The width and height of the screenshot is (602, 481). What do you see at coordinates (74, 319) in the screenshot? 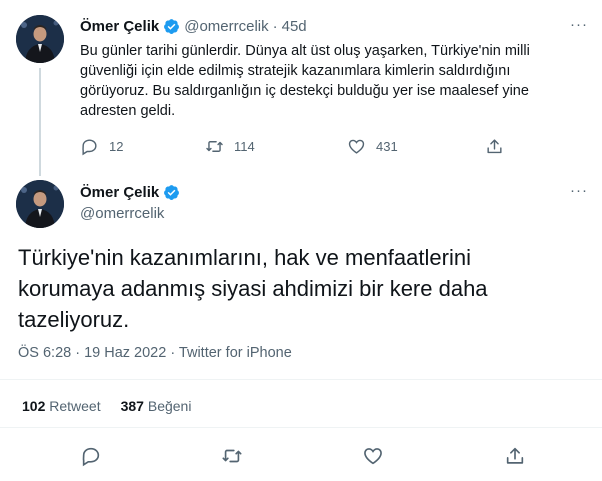
I see `tweet-text-line: tazeliyoruz.` at bounding box center [74, 319].